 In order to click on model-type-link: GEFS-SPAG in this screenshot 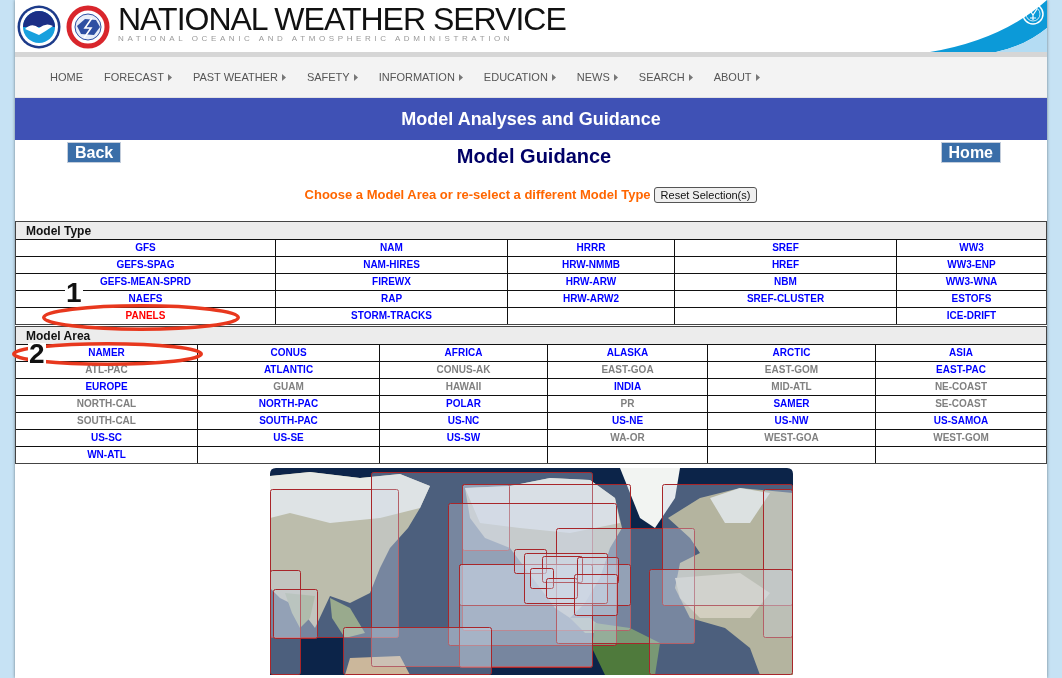, I will do `click(145, 265)`.